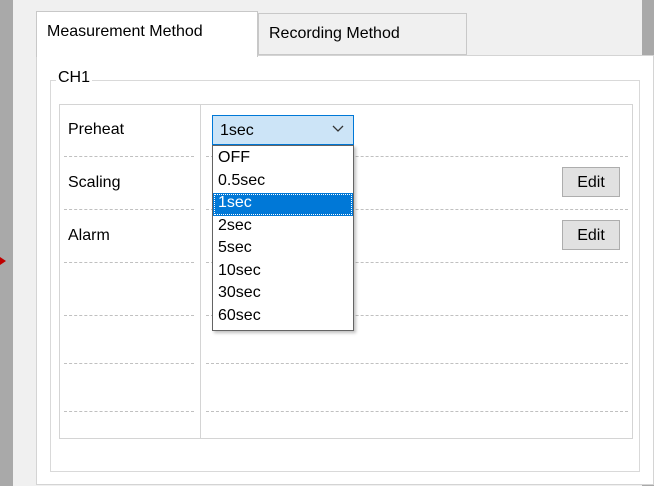 The width and height of the screenshot is (654, 486). Describe the element at coordinates (94, 182) in the screenshot. I see `row-label-scaling: Scaling` at that location.